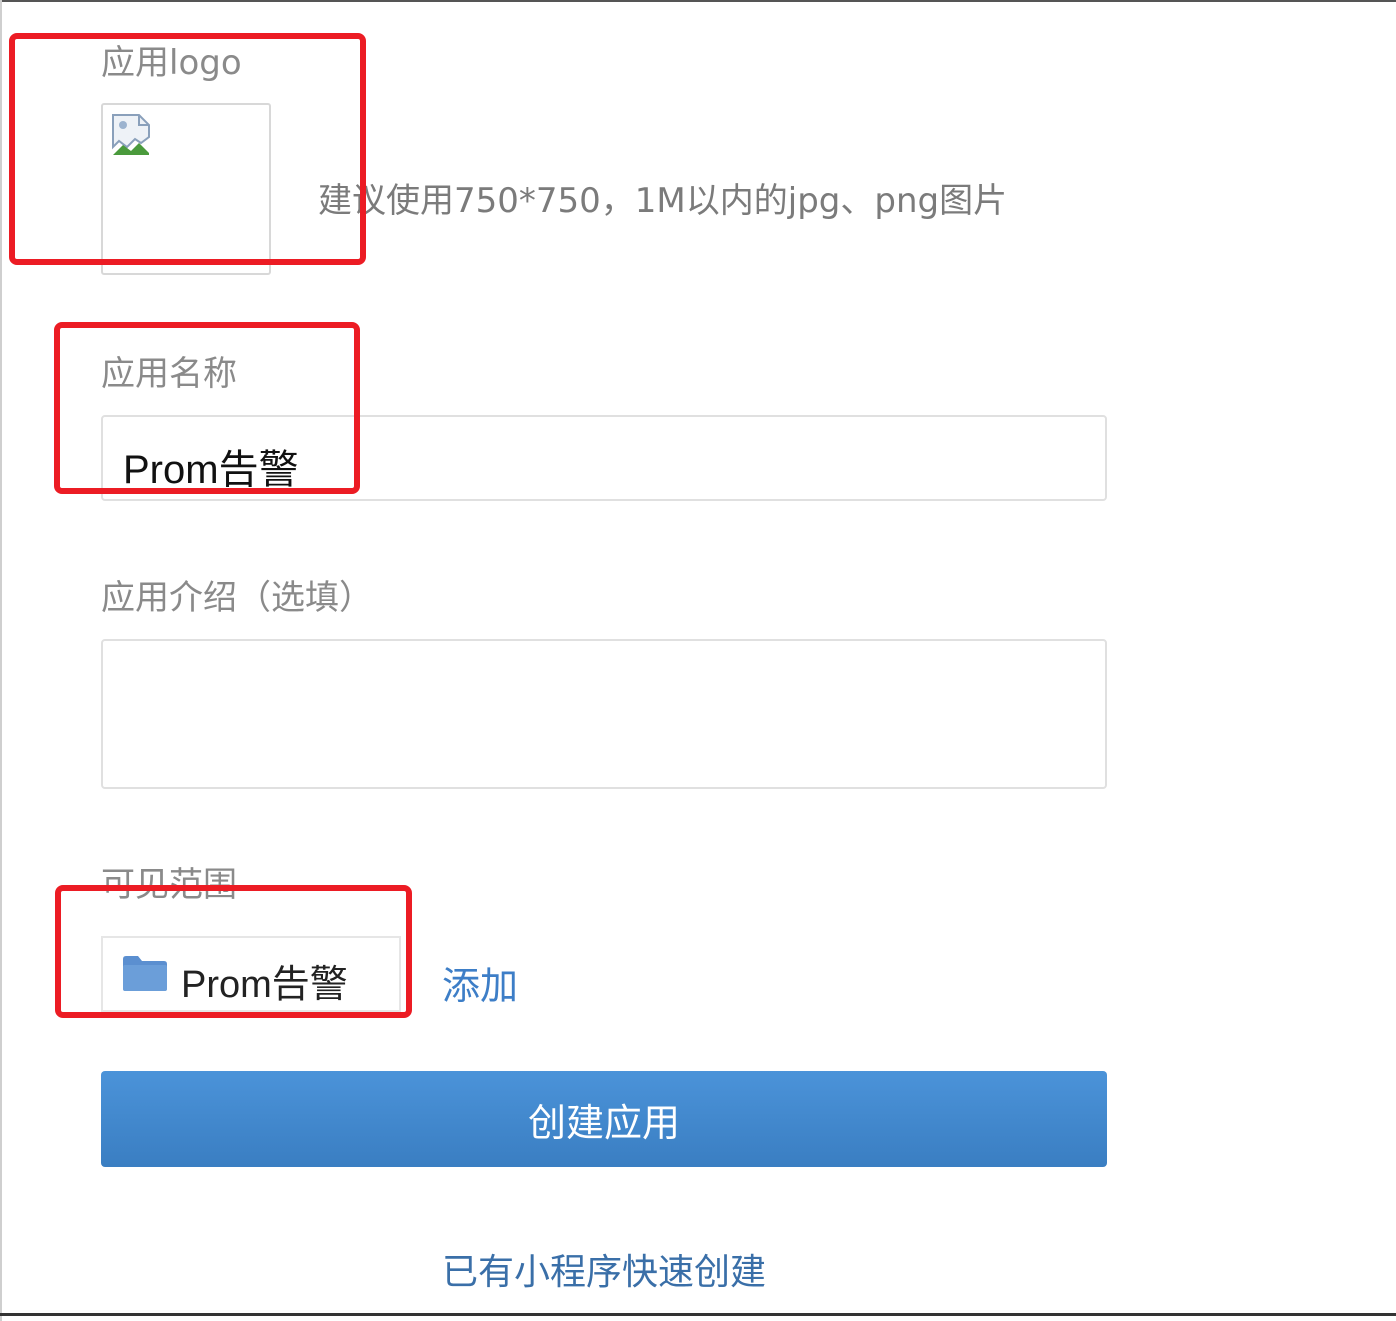  What do you see at coordinates (186, 189) in the screenshot?
I see `logo-upload` at bounding box center [186, 189].